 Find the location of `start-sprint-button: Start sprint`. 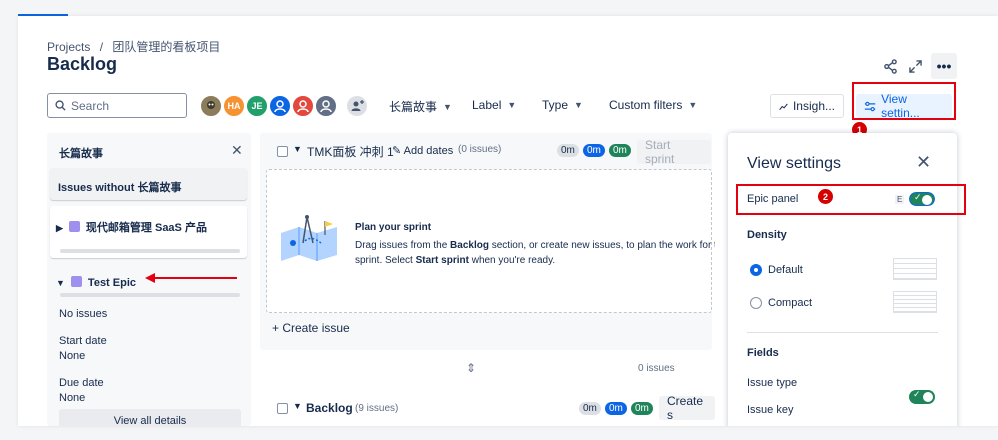

start-sprint-button: Start sprint is located at coordinates (674, 152).